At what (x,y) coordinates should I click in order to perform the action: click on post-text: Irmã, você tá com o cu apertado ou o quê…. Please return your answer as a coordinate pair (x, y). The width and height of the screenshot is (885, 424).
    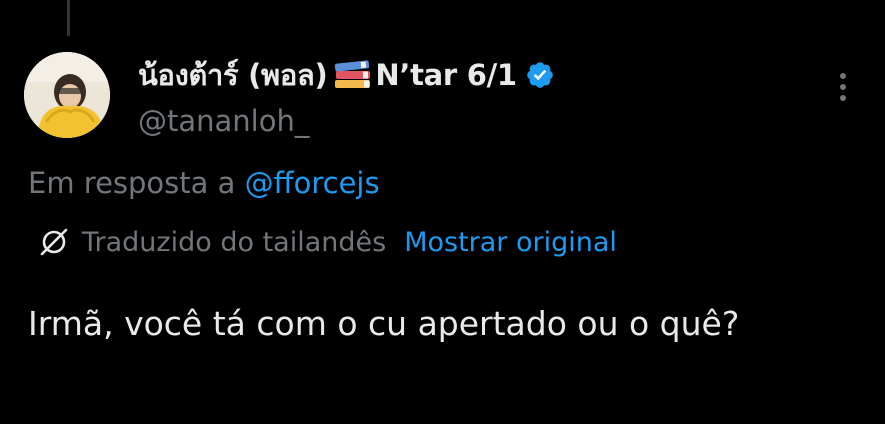
    Looking at the image, I should click on (384, 323).